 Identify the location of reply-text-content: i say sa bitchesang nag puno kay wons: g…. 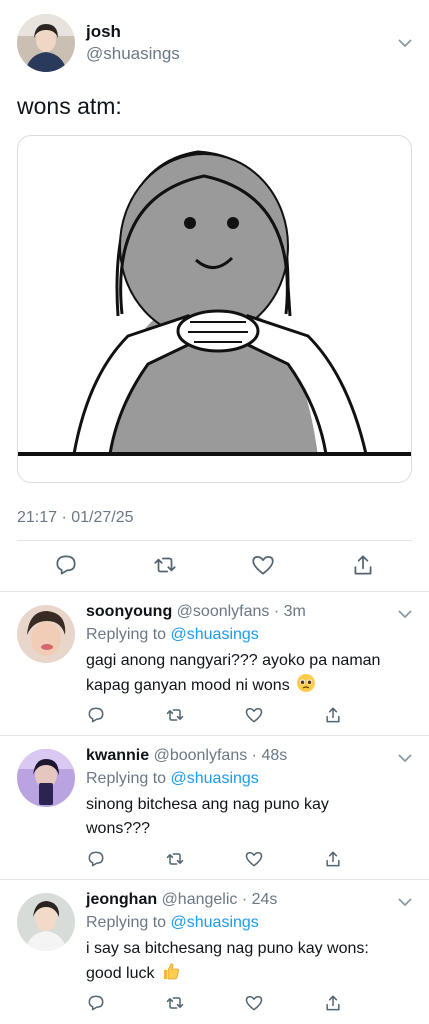
(227, 961).